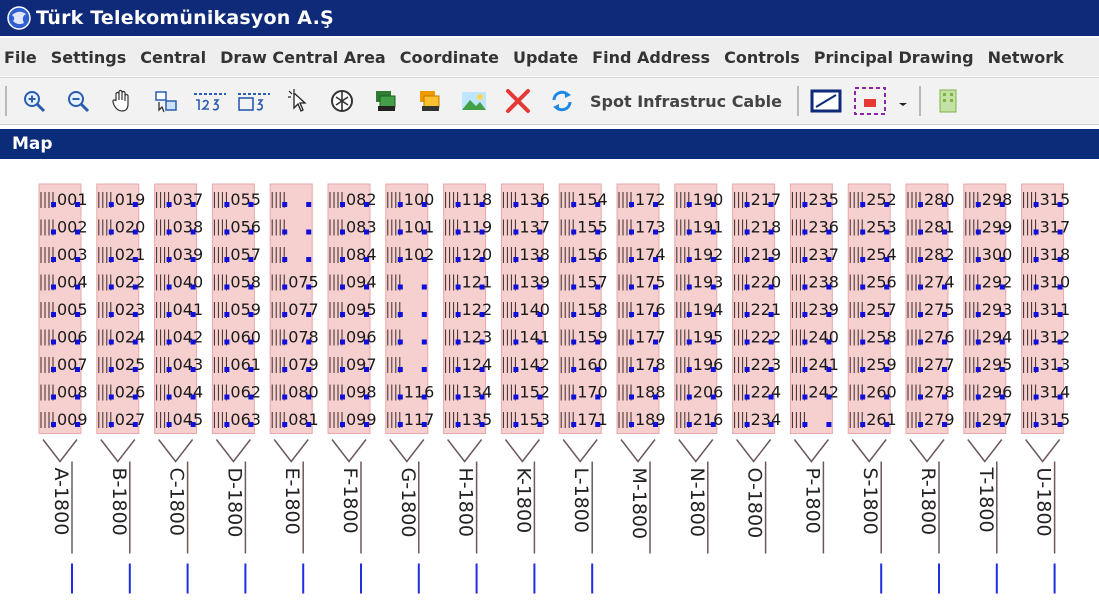 Image resolution: width=1099 pixels, height=604 pixels. I want to click on numbering-selection-button, so click(254, 101).